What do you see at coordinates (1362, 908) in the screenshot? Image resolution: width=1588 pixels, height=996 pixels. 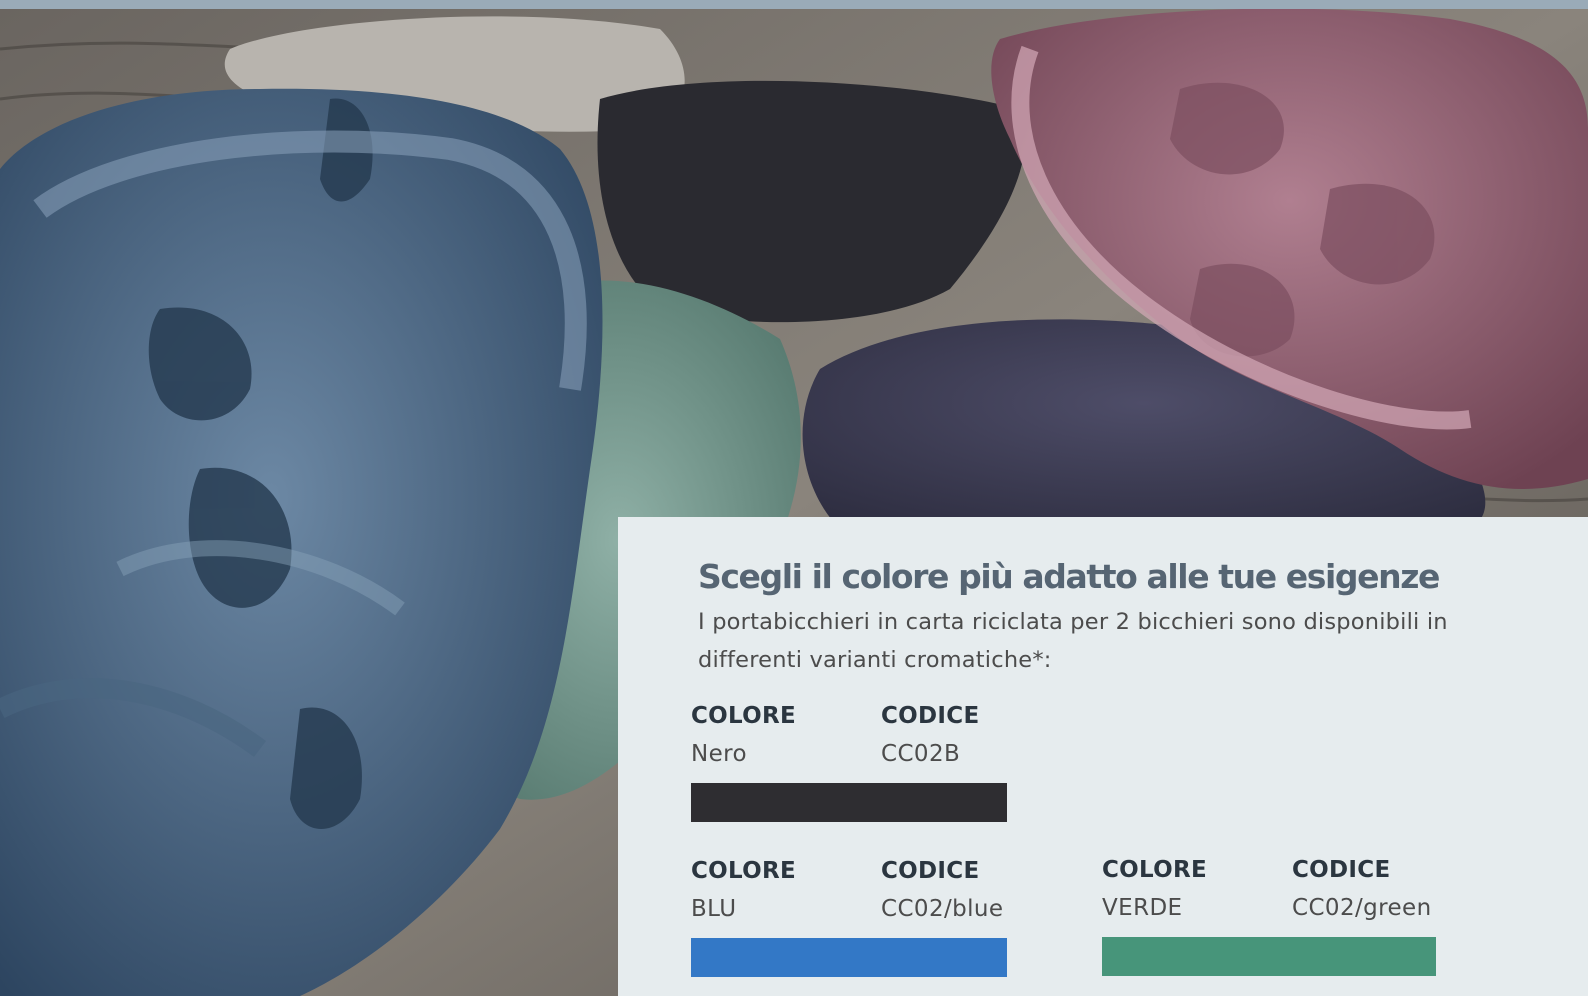 I see `product-code: CC02/green` at bounding box center [1362, 908].